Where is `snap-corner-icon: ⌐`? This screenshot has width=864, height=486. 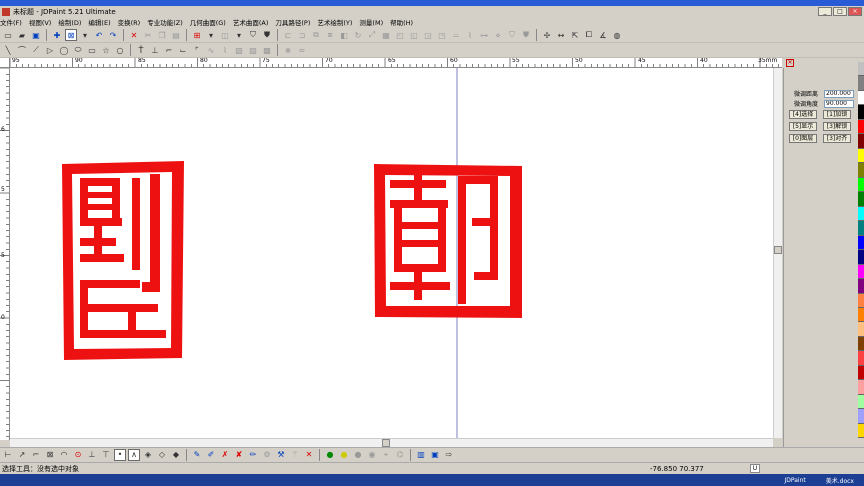 snap-corner-icon: ⌐ is located at coordinates (36, 455).